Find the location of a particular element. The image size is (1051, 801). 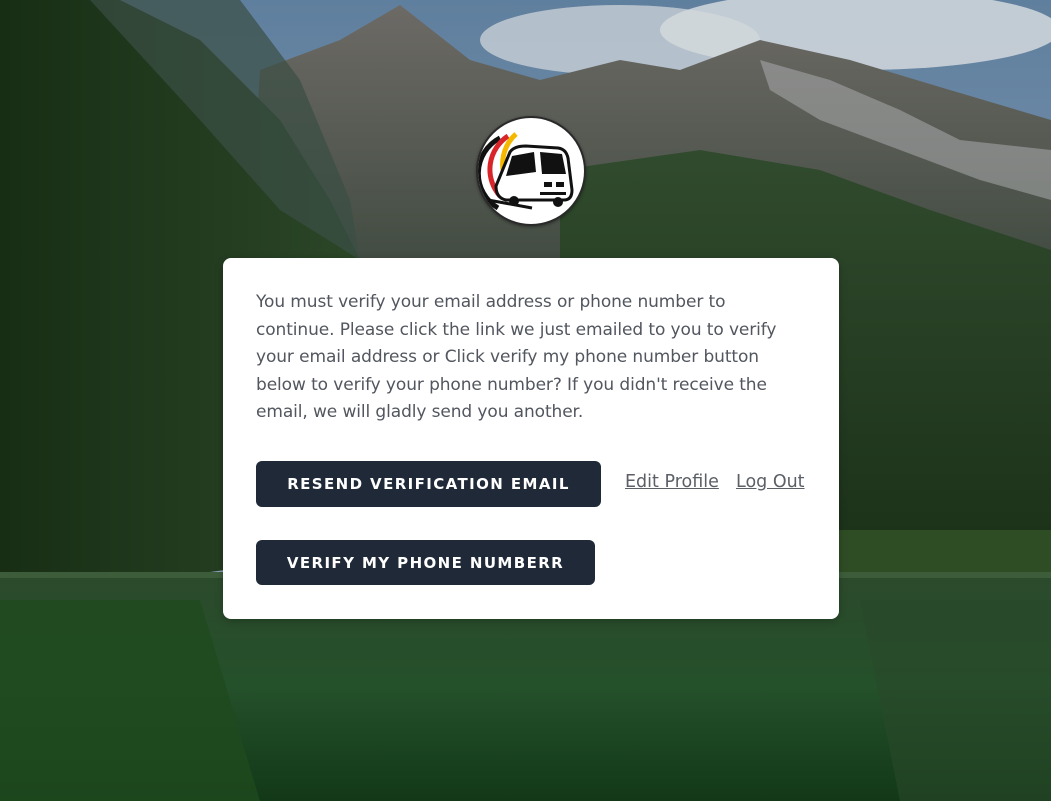

bus-logo is located at coordinates (531, 171).